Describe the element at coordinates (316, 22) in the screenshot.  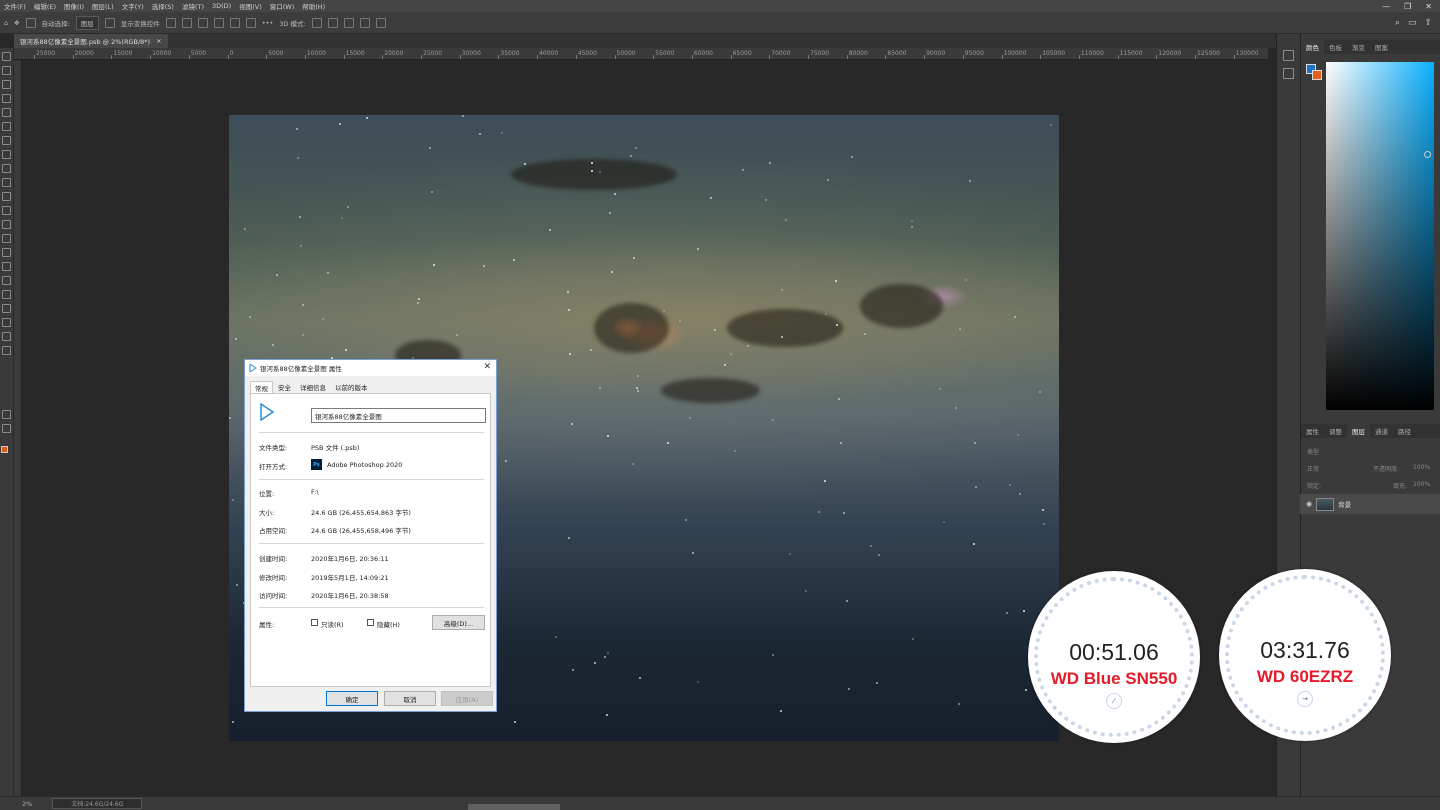
I see `orbit-3d-icon` at that location.